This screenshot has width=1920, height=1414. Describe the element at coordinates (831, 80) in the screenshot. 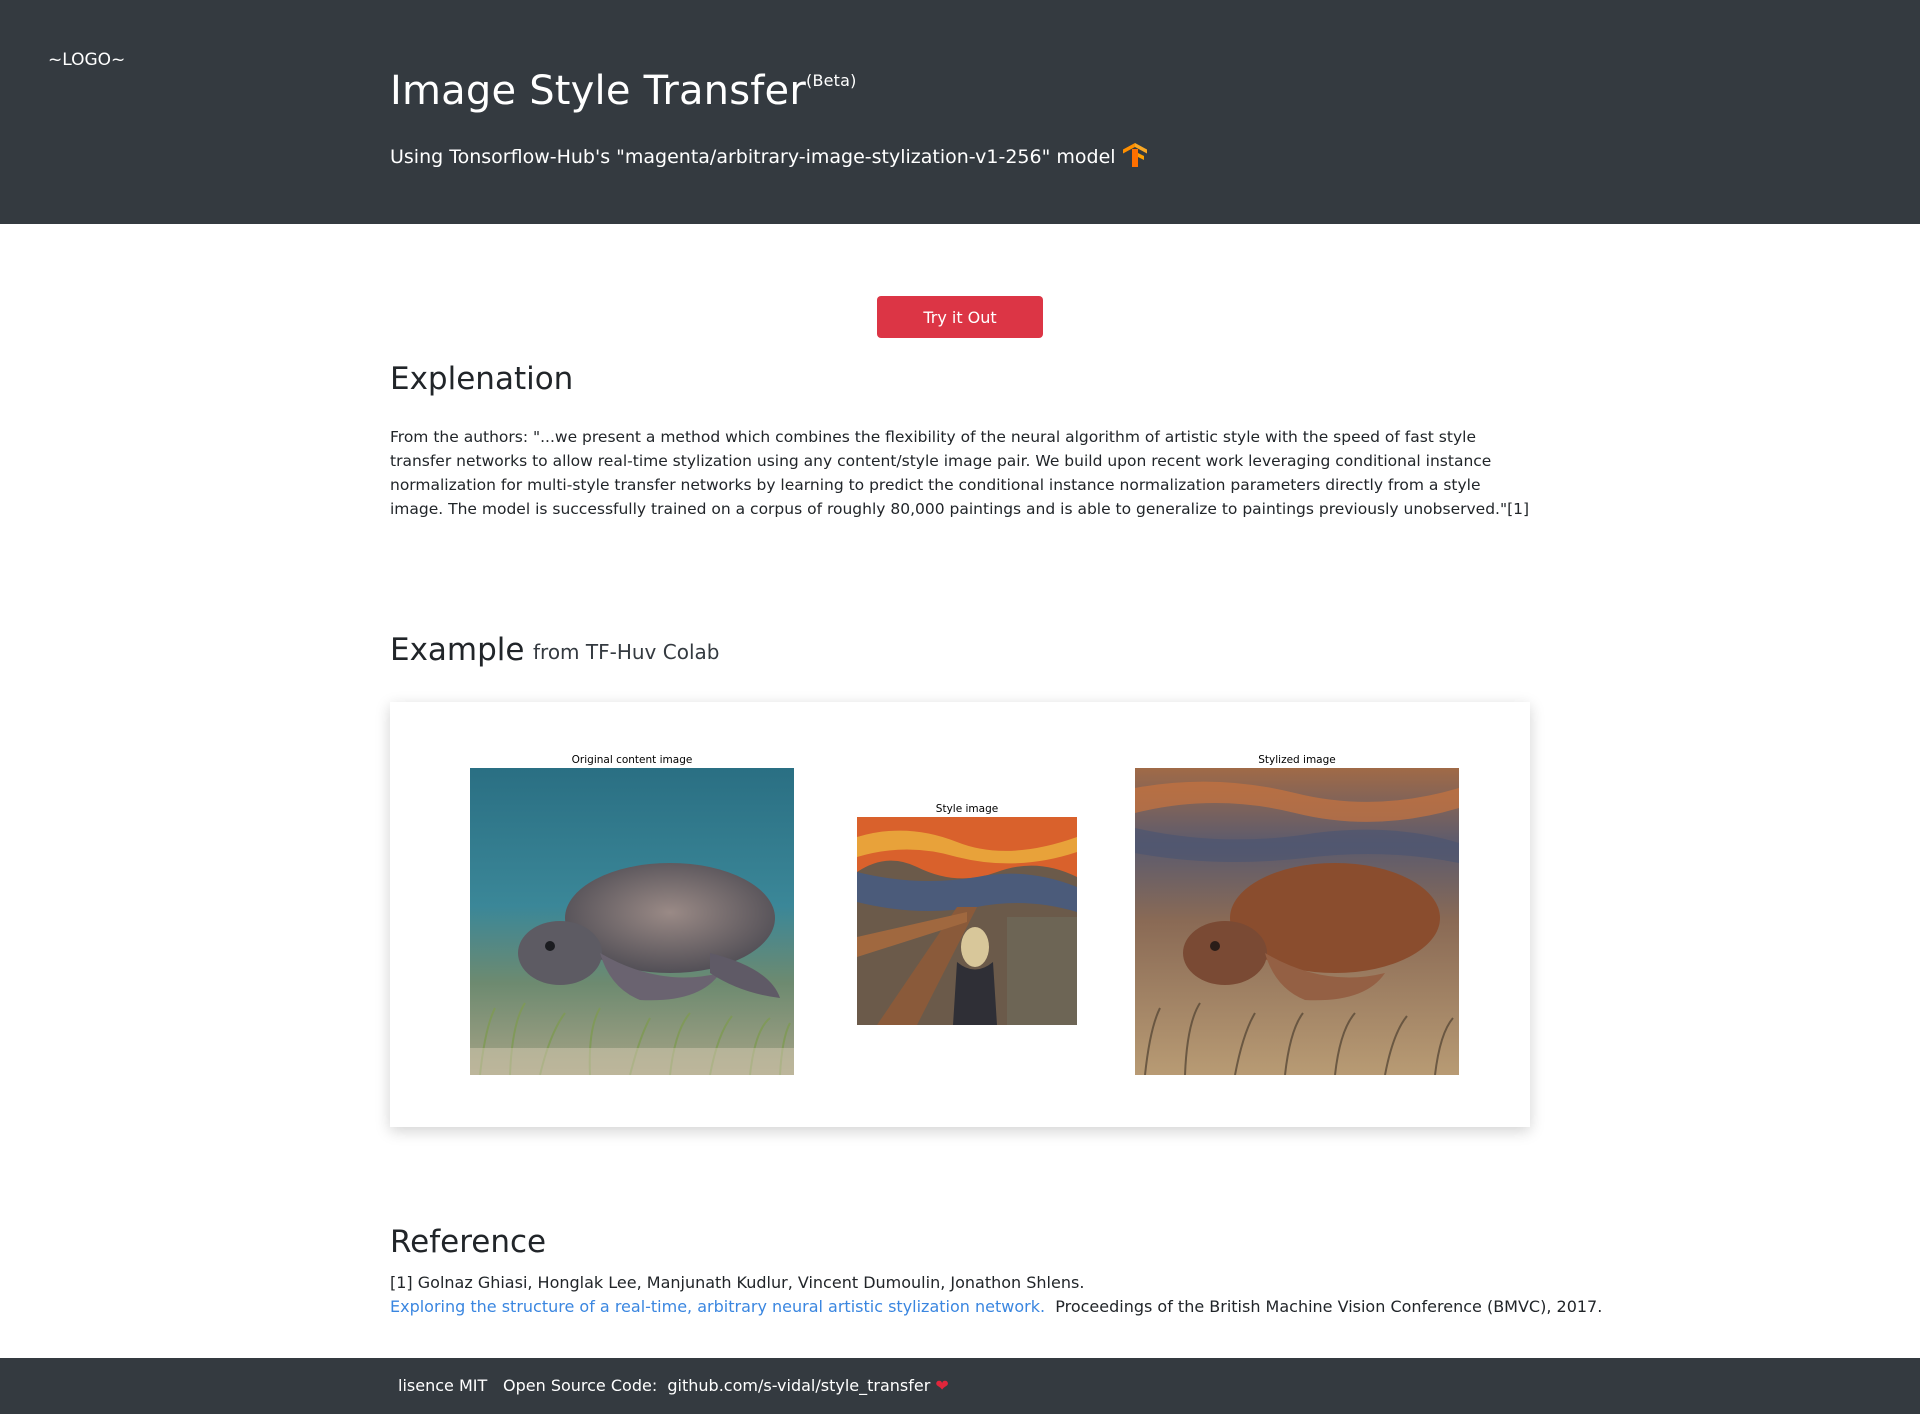

I see `beta-badge: (Beta)` at that location.